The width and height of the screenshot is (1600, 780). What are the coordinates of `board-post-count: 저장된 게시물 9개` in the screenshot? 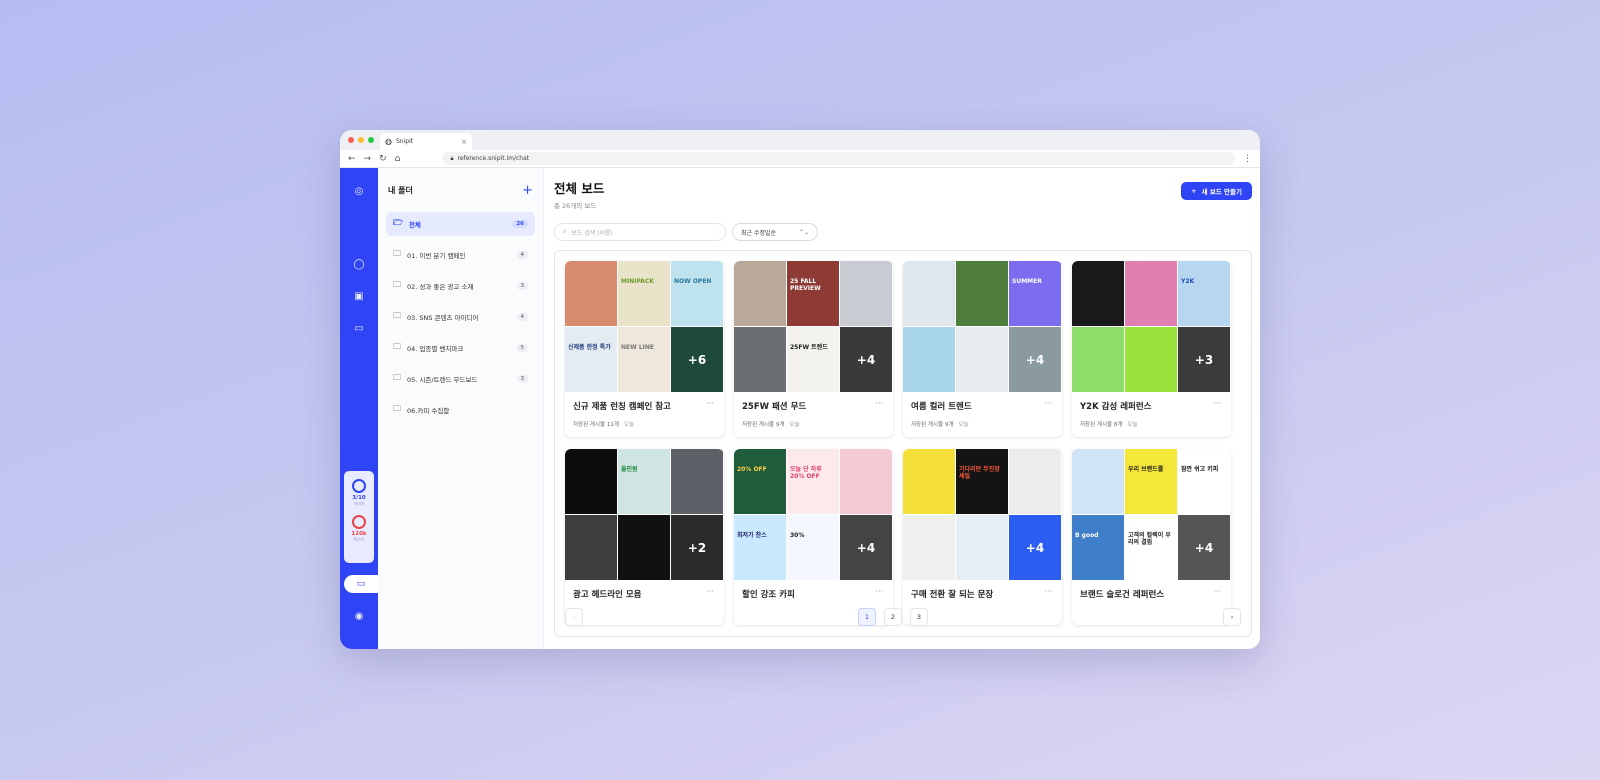 It's located at (763, 425).